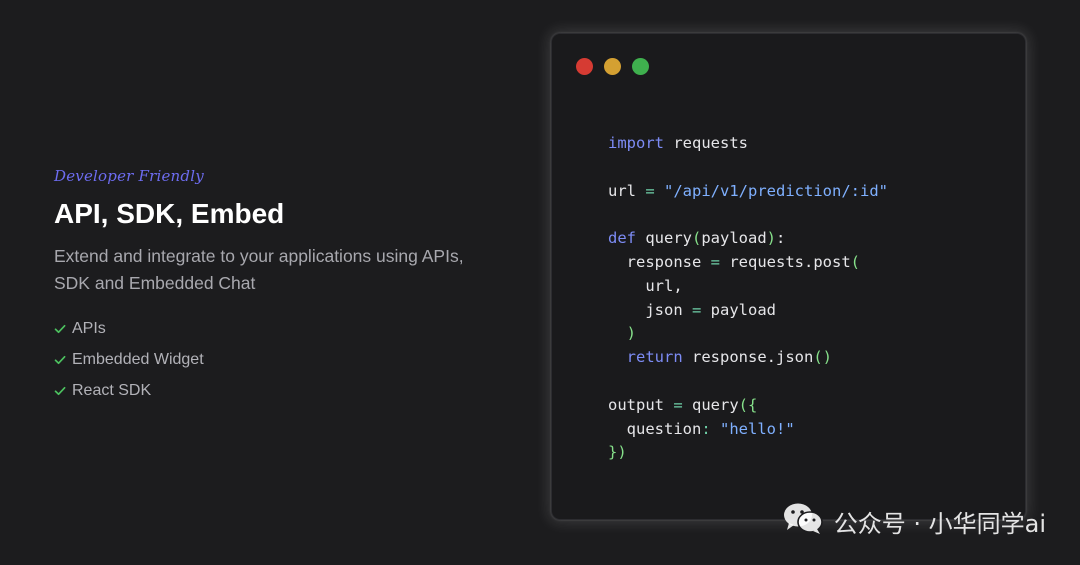 This screenshot has height=565, width=1080. Describe the element at coordinates (622, 238) in the screenshot. I see `code-token: def` at that location.